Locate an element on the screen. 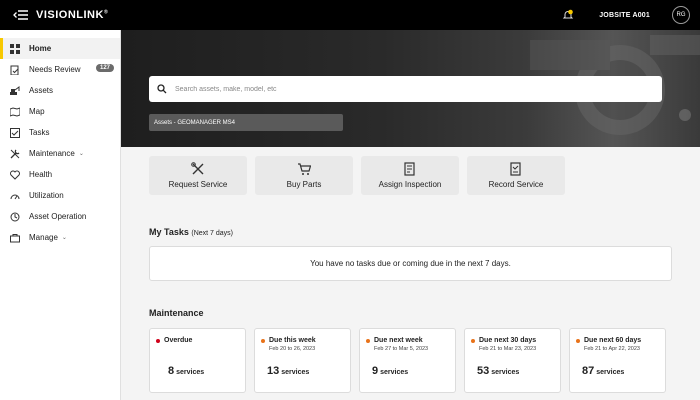 This screenshot has width=700, height=400. sidebar-item-asset-operation: Asset Operation is located at coordinates (60, 216).